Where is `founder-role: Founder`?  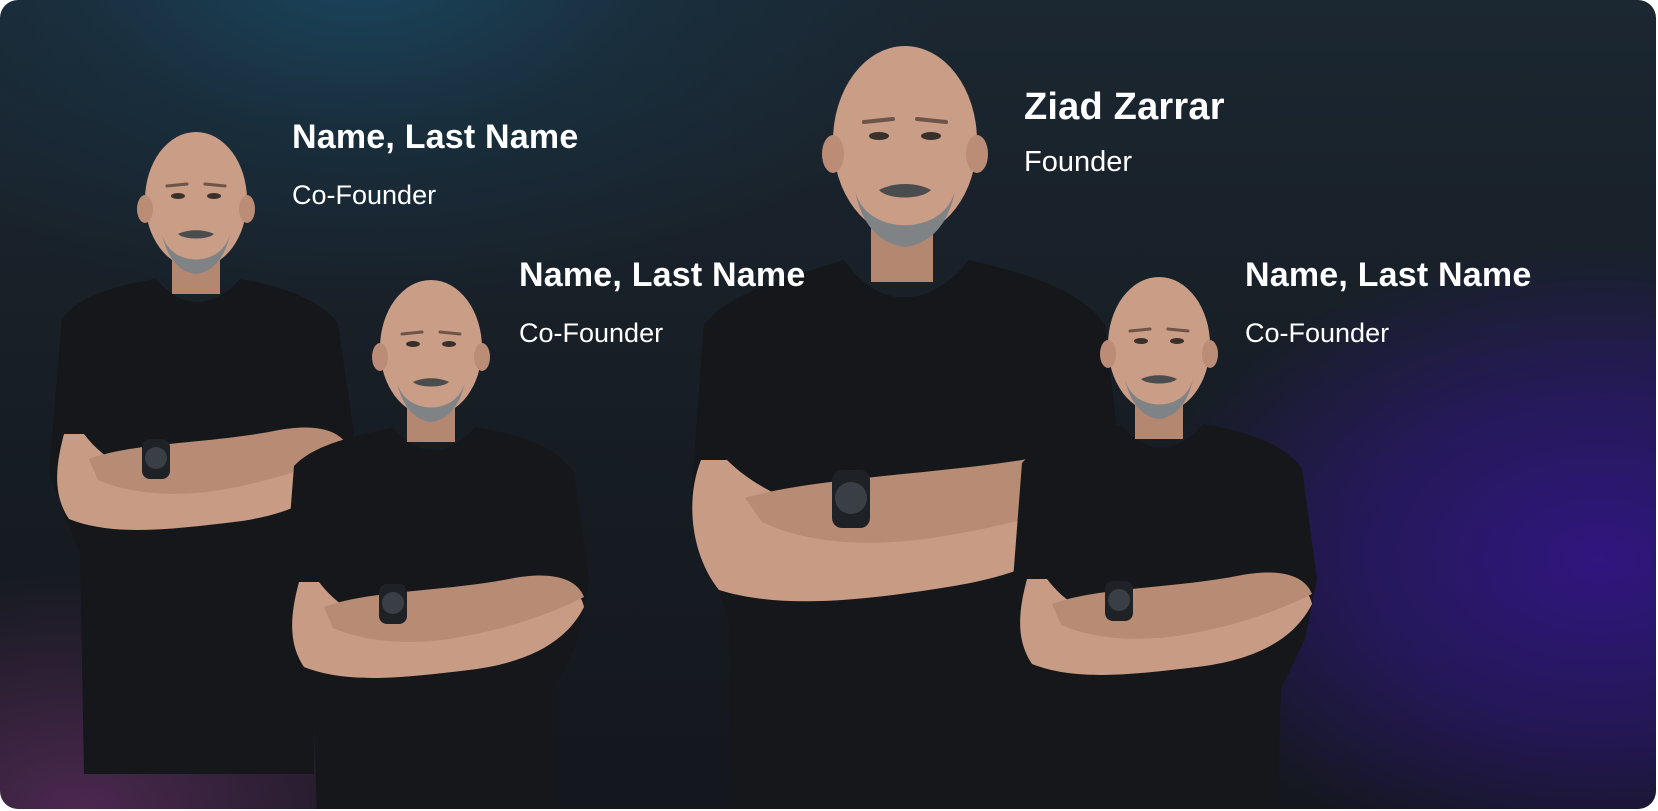
founder-role: Founder is located at coordinates (1078, 162).